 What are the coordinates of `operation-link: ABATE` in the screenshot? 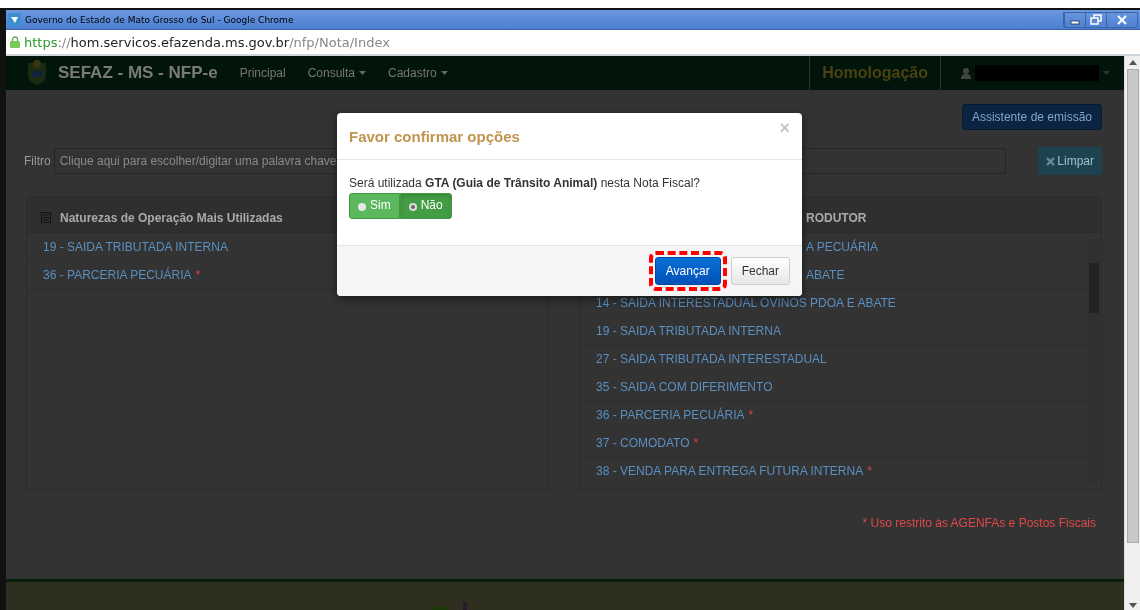 It's located at (825, 274).